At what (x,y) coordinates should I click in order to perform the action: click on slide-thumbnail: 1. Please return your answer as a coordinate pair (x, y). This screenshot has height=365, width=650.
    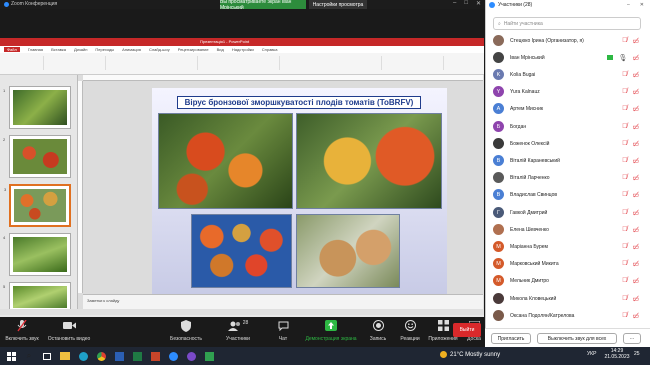
    Looking at the image, I should click on (37, 107).